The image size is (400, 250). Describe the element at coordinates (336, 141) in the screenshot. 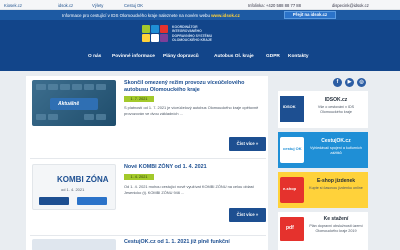

I see `promo-title: CestujOK.cz` at that location.